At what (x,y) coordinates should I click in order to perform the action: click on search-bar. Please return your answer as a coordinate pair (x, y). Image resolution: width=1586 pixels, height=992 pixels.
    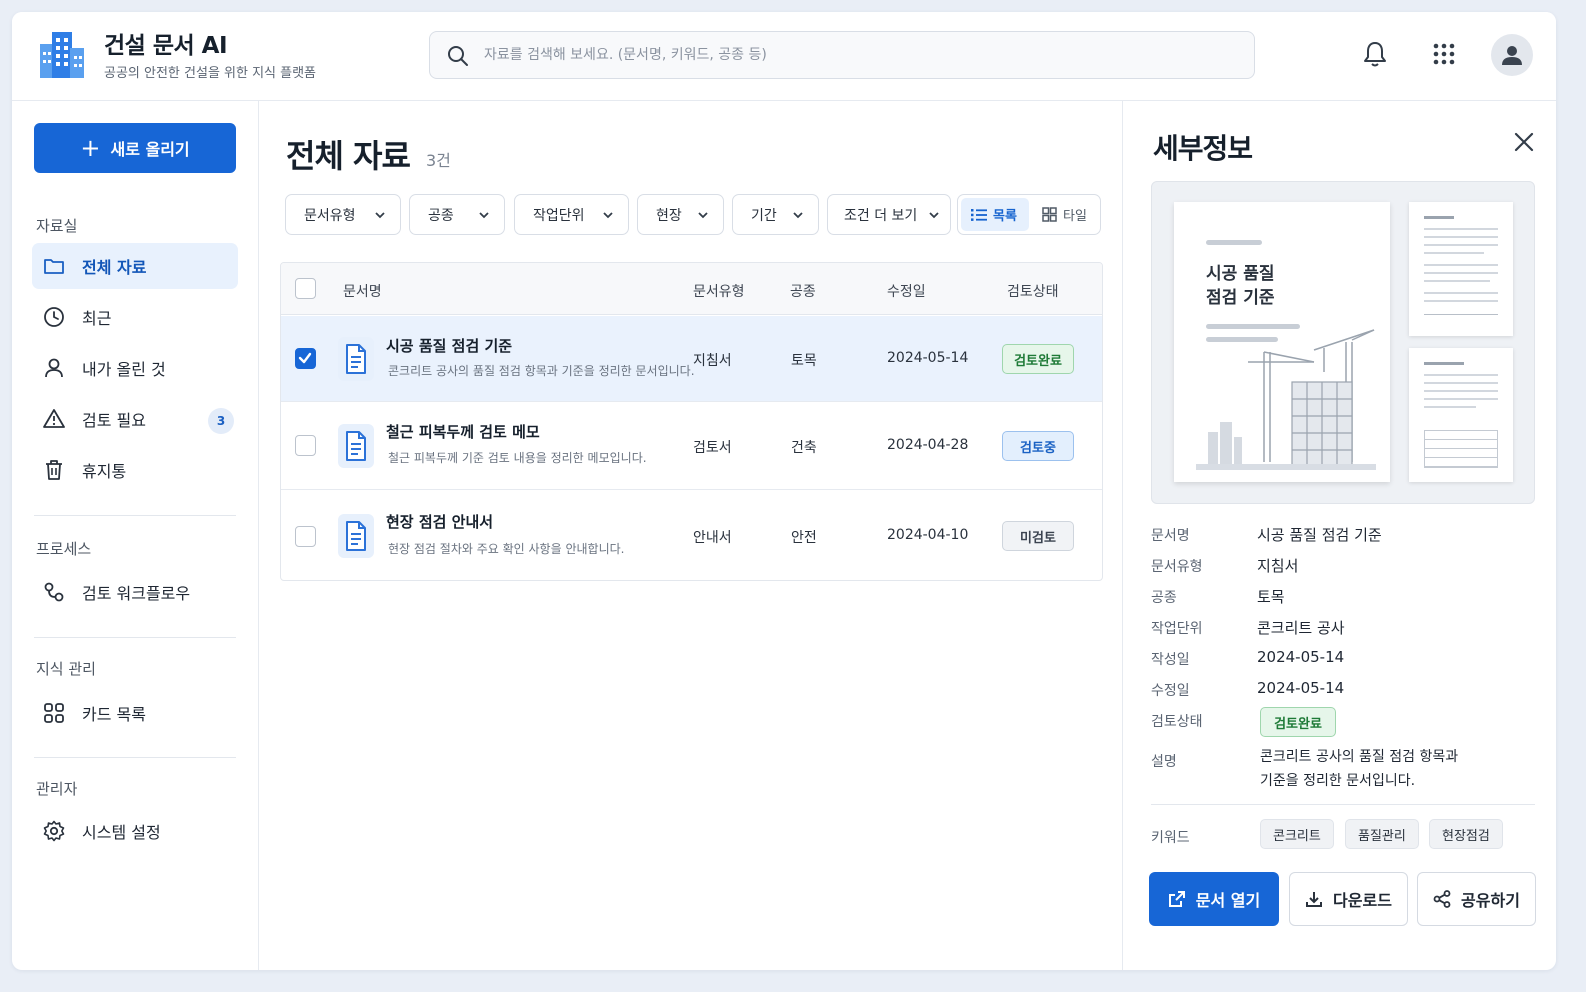
    Looking at the image, I should click on (842, 55).